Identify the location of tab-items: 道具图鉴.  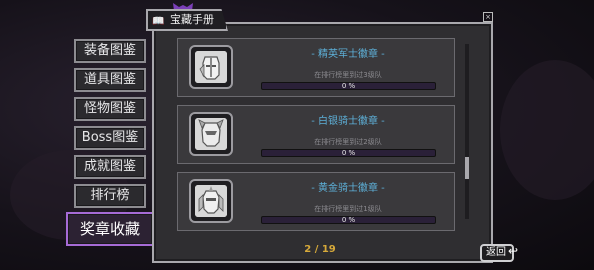
(110, 80).